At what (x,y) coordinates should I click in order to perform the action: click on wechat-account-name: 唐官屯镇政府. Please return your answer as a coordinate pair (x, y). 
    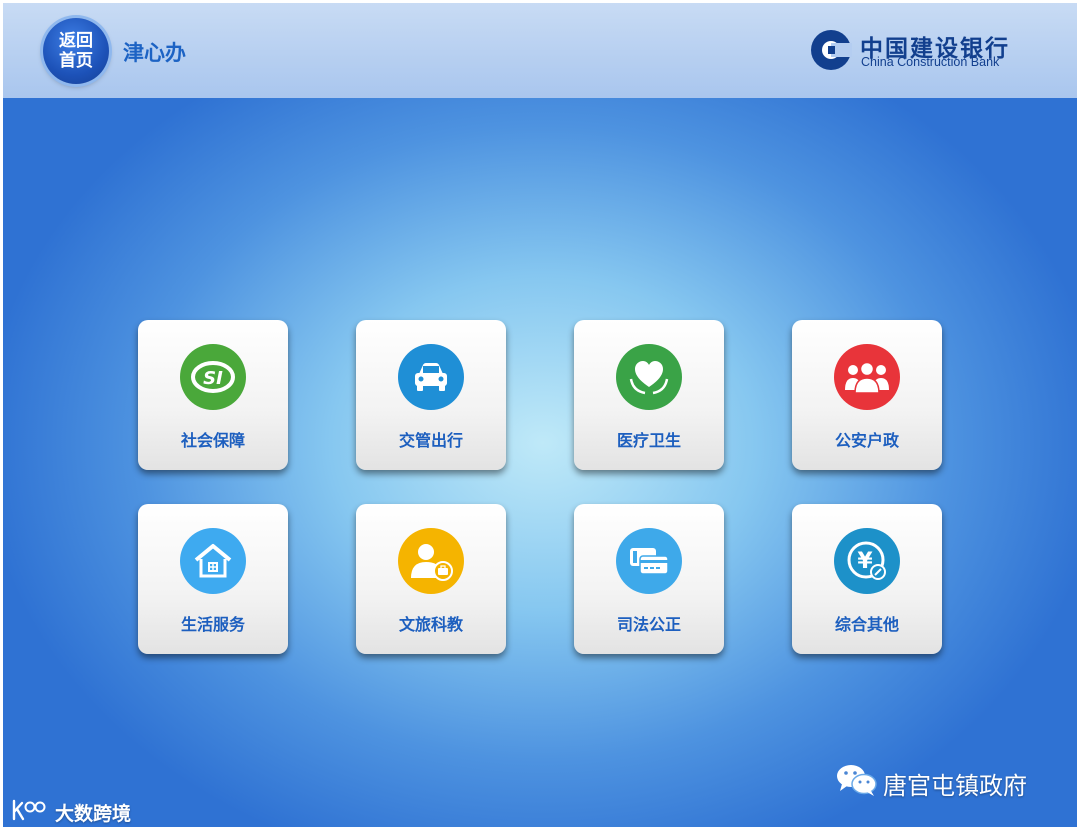
    Looking at the image, I should click on (955, 786).